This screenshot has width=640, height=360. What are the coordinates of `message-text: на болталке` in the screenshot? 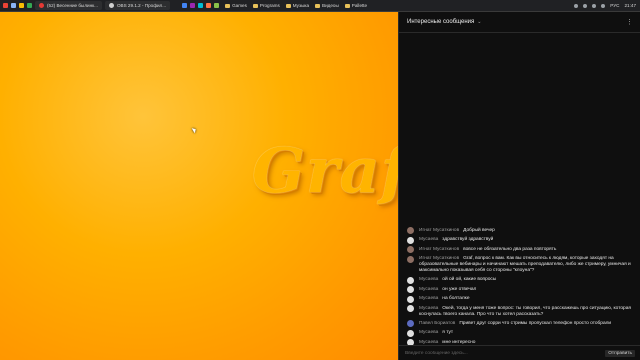 It's located at (456, 298).